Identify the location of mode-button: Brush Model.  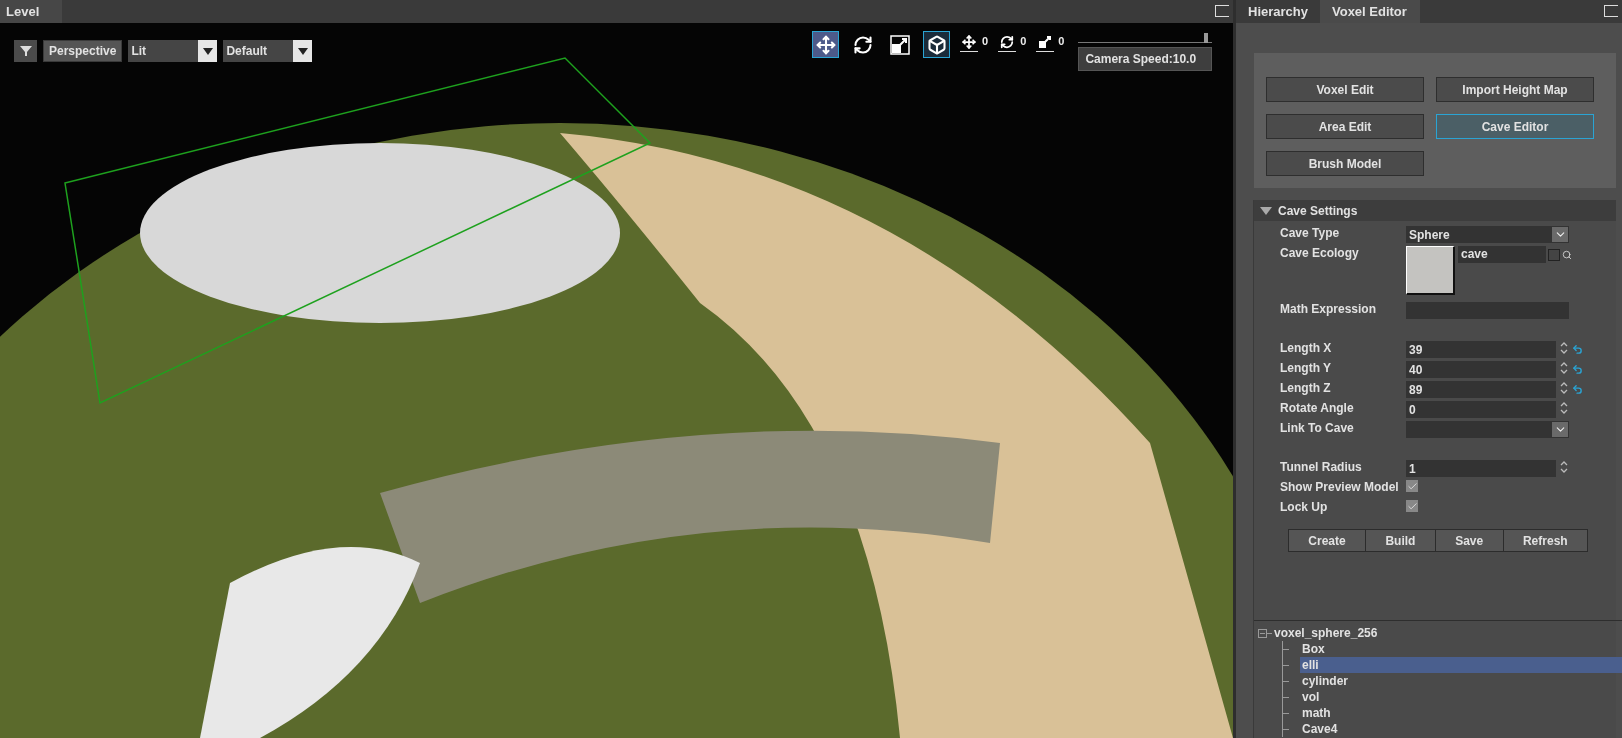
(1345, 163).